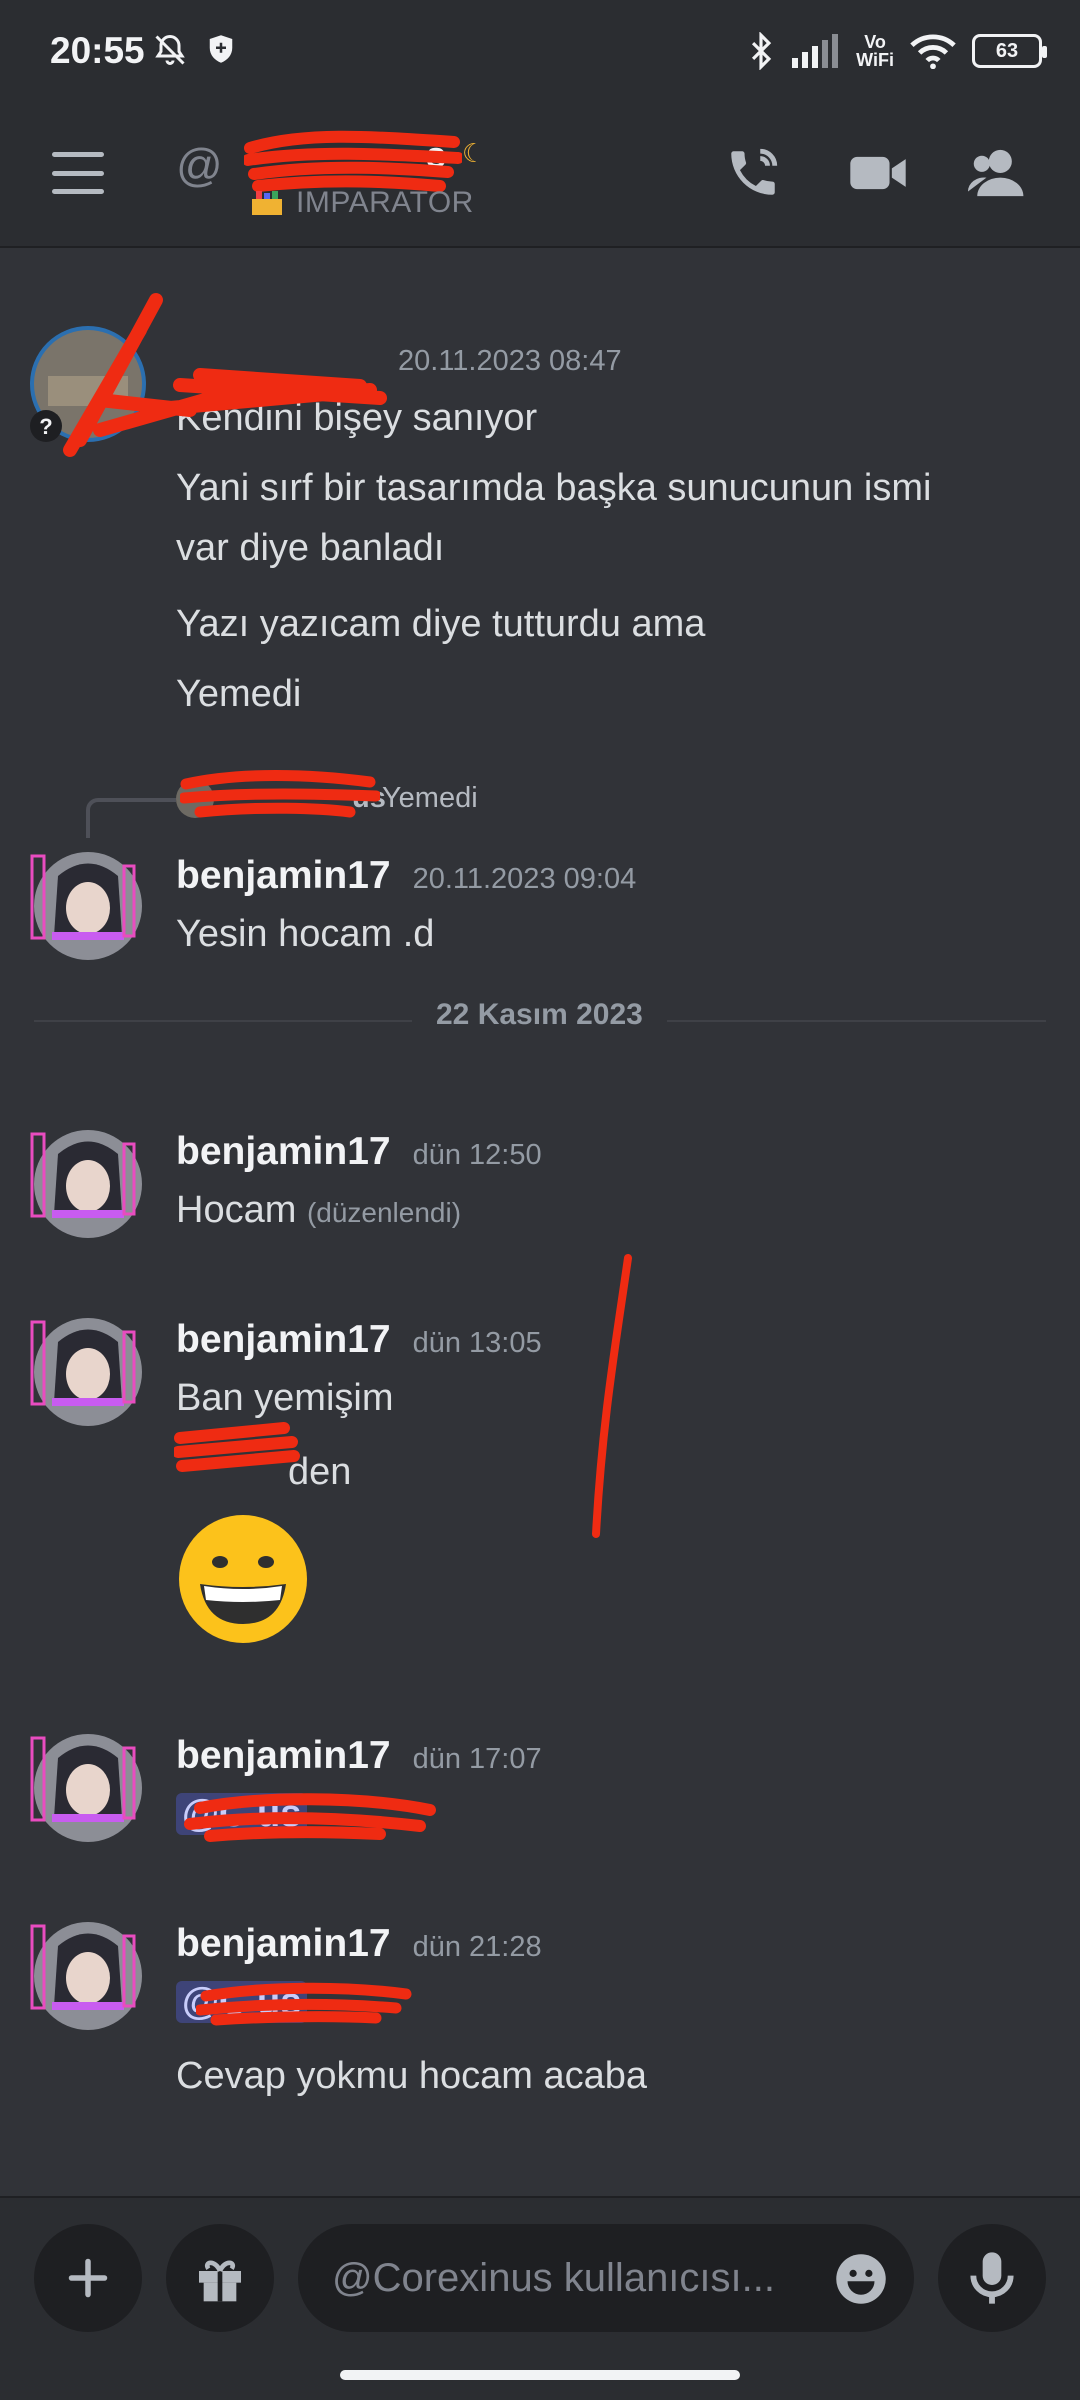  Describe the element at coordinates (220, 2281) in the screenshot. I see `gift-icon` at that location.